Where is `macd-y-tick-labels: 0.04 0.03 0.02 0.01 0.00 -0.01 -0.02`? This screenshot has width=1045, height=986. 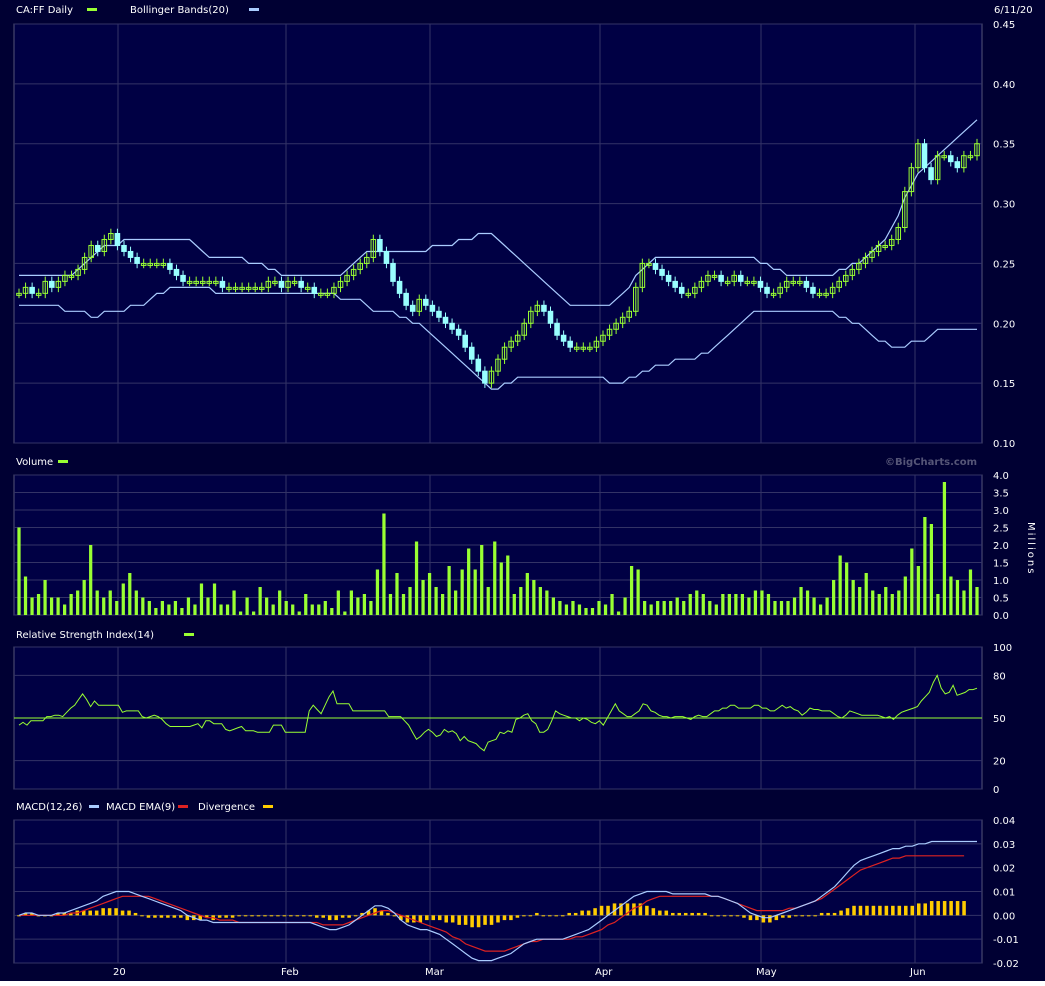 macd-y-tick-labels: 0.04 0.03 0.02 0.01 0.00 -0.01 -0.02 is located at coordinates (1006, 893).